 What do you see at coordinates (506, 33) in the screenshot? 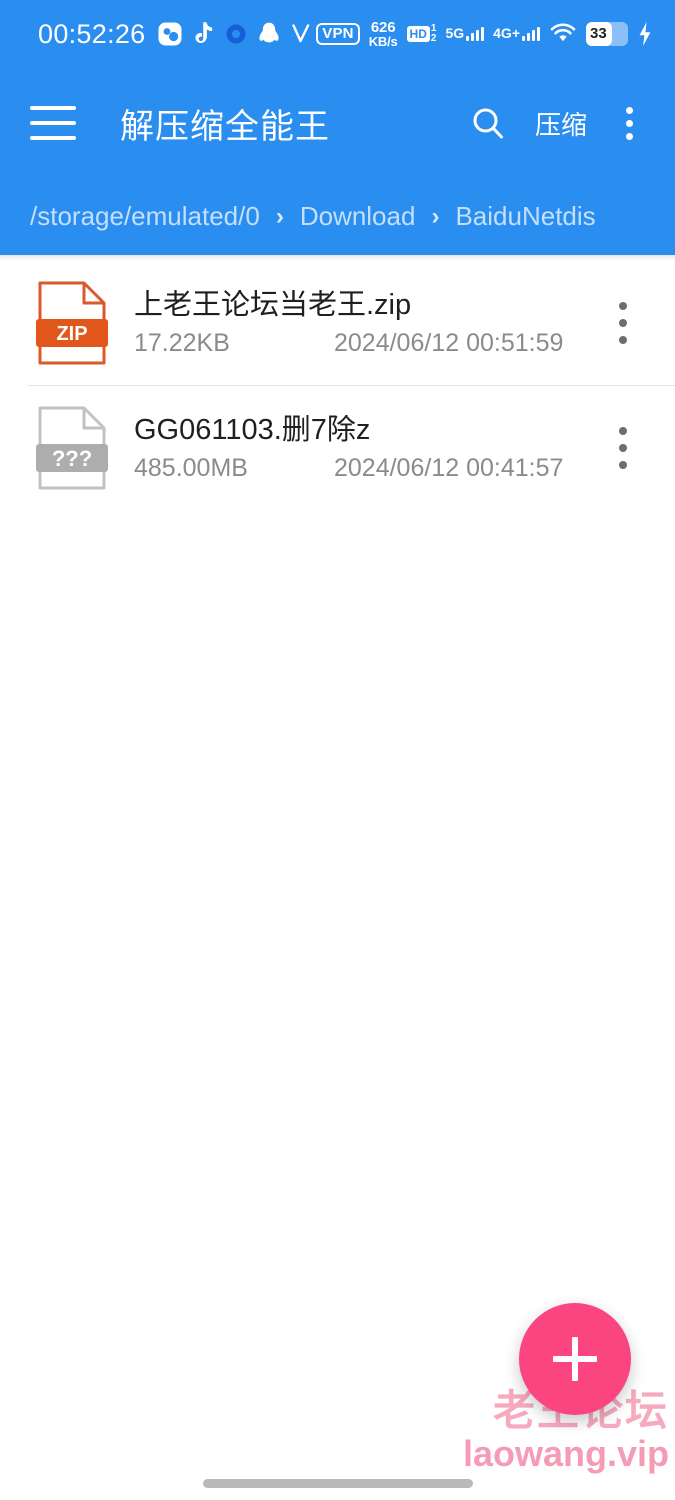
I see `sim2-network-label: 4G+` at bounding box center [506, 33].